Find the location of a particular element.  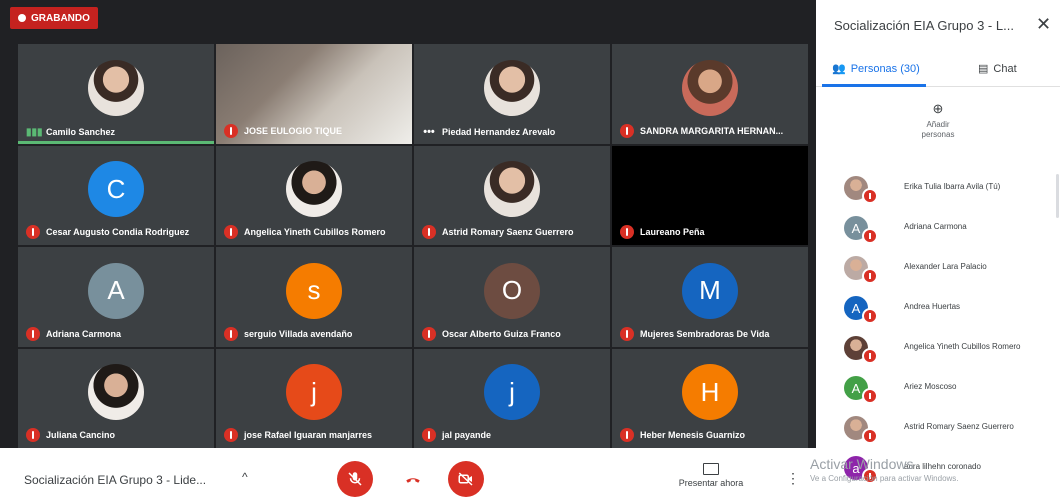

participant-tile: M Mujeres Sembradoras De Vida is located at coordinates (710, 297).